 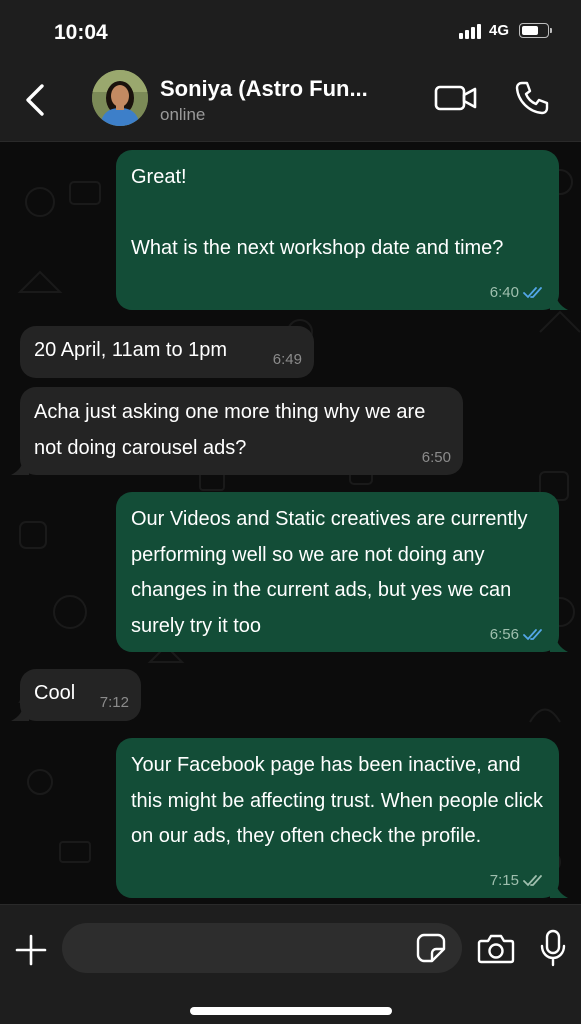 What do you see at coordinates (76, 695) in the screenshot?
I see `message-bubble-incoming: Cool 7:12` at bounding box center [76, 695].